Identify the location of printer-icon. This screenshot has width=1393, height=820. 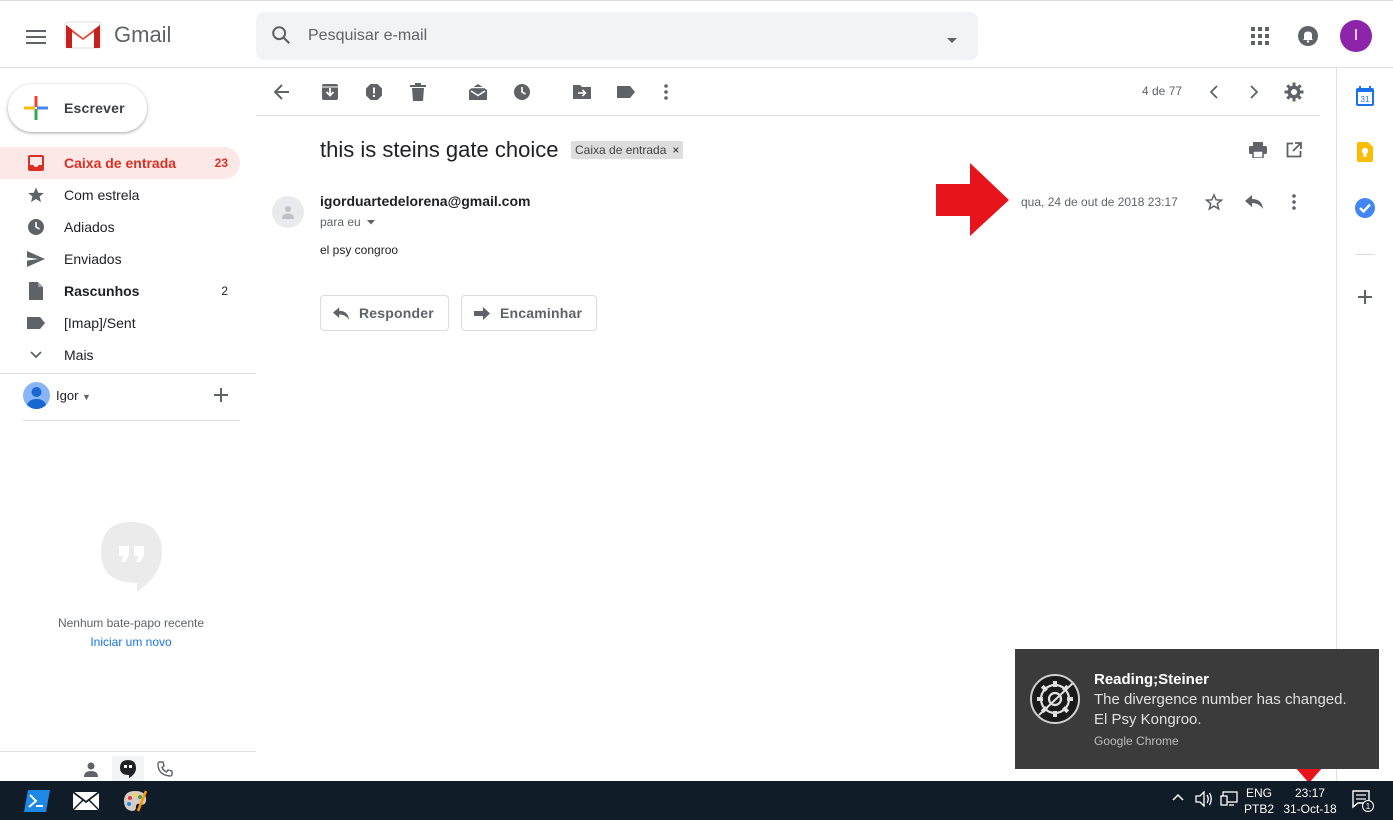
(1258, 150).